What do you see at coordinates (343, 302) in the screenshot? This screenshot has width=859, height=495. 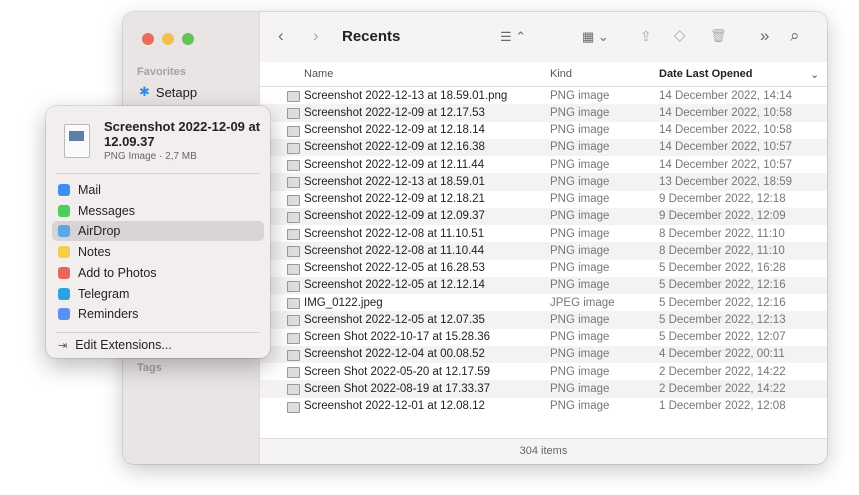 I see `file-name: IMG_0122.jpeg` at bounding box center [343, 302].